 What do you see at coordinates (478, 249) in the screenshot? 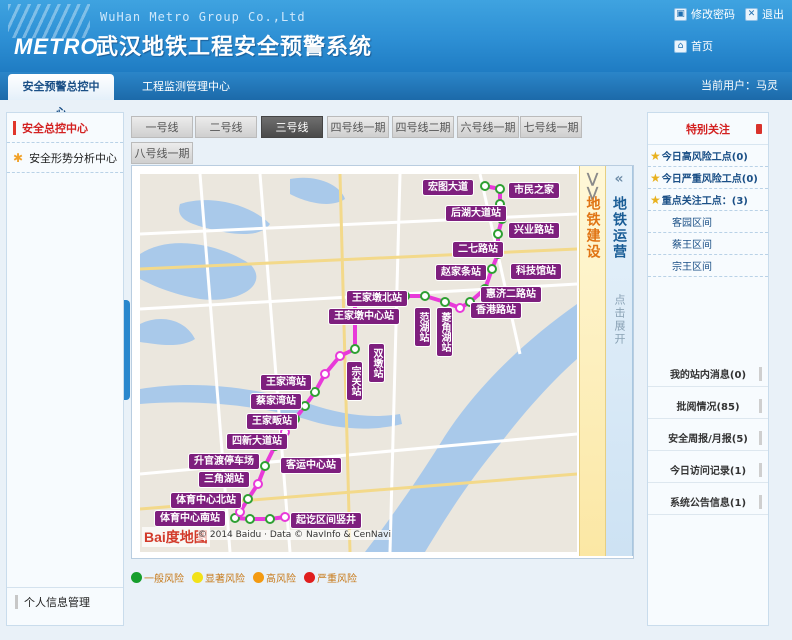
I see `station-label: 二七路站` at bounding box center [478, 249].